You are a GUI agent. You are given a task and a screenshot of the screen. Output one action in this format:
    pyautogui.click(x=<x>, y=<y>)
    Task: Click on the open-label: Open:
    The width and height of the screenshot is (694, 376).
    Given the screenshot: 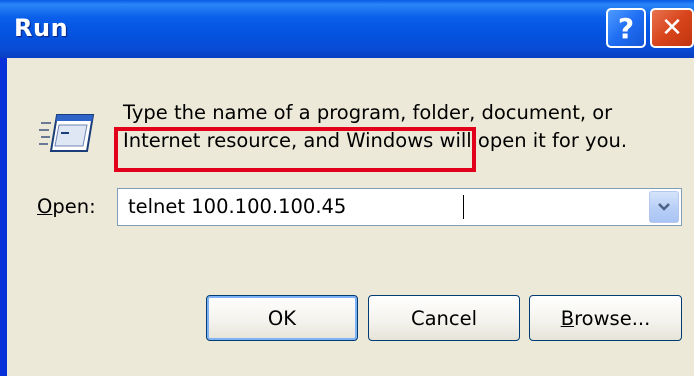 What is the action you would take?
    pyautogui.click(x=66, y=206)
    